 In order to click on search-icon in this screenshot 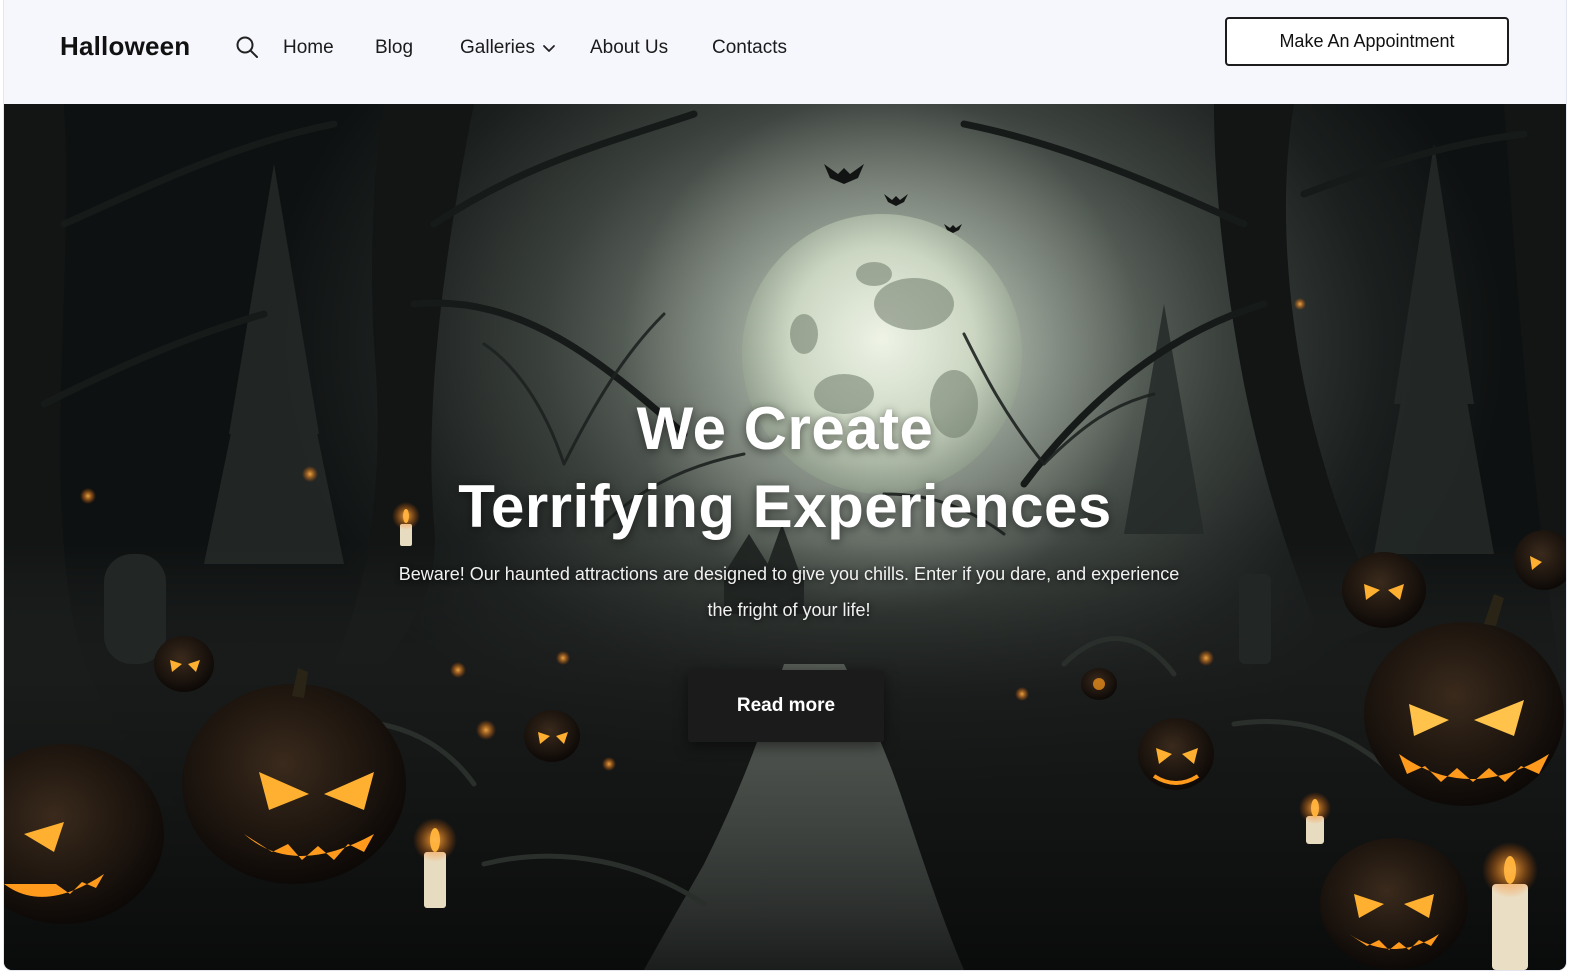, I will do `click(247, 47)`.